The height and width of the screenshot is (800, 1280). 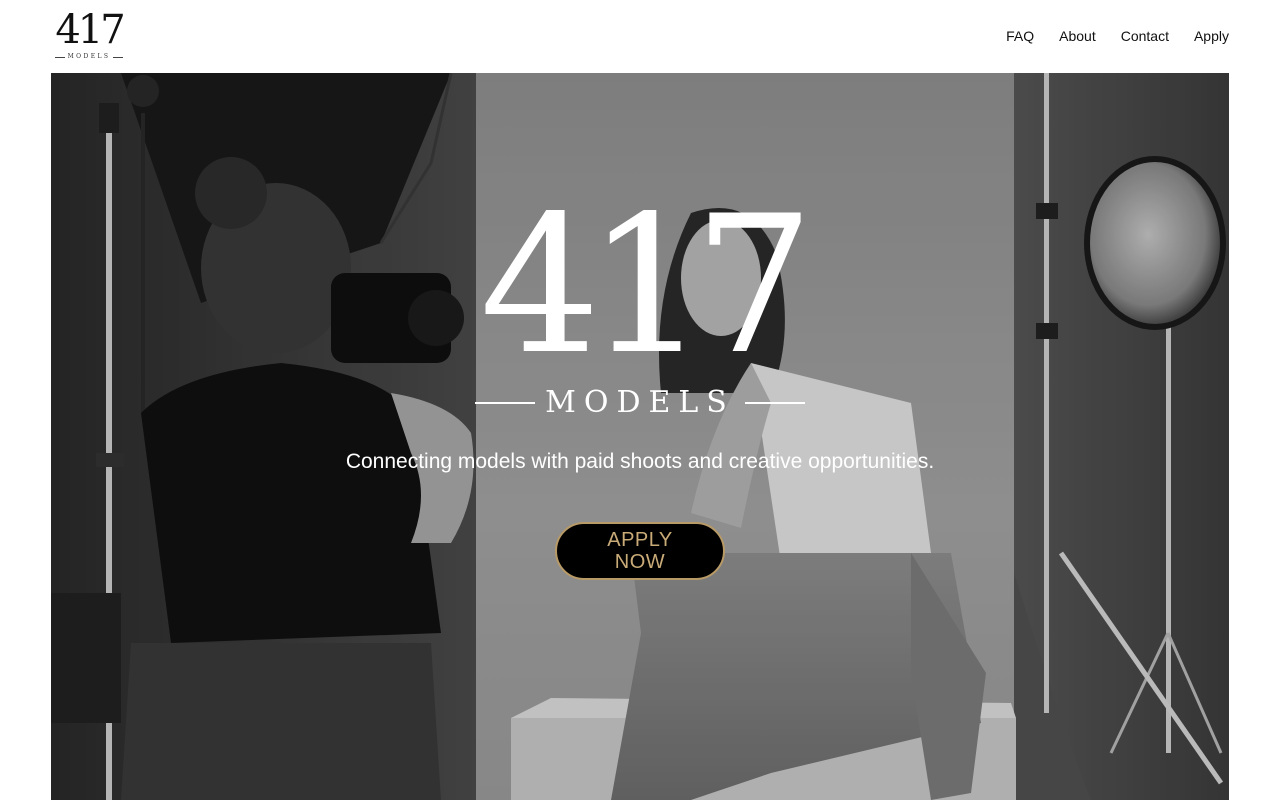 I want to click on brand-logo-sub-text: MODELS, so click(x=89, y=56).